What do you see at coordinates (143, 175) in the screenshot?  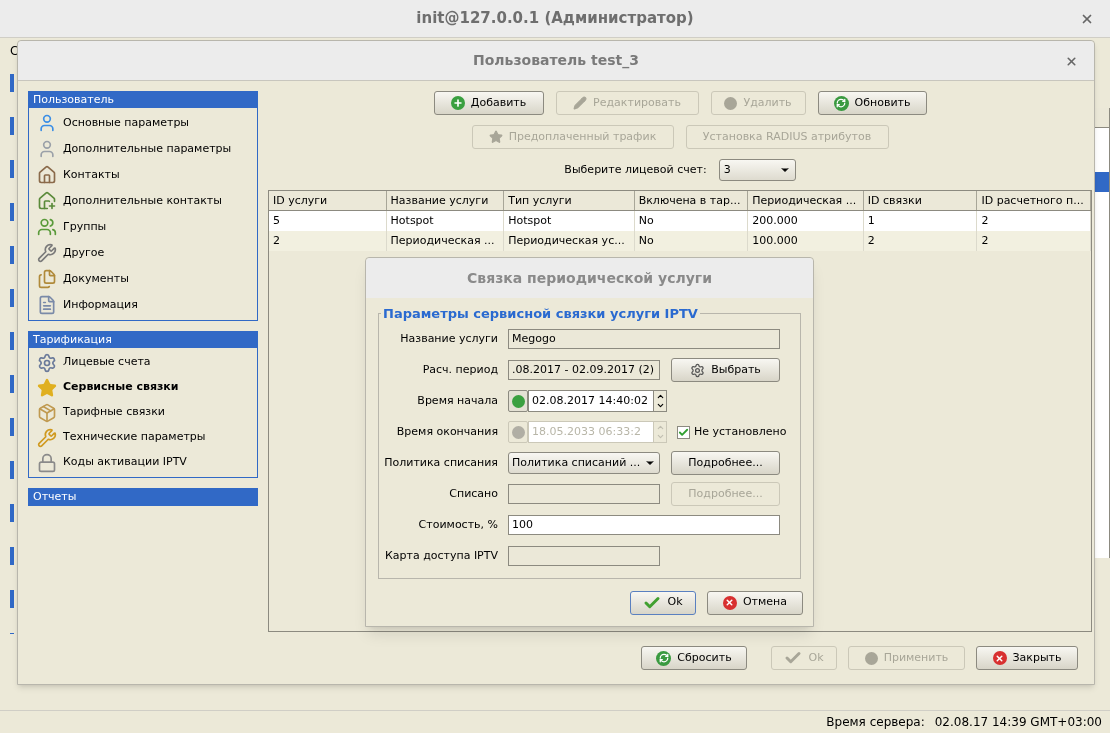 I see `sidebar-item: Контакты` at bounding box center [143, 175].